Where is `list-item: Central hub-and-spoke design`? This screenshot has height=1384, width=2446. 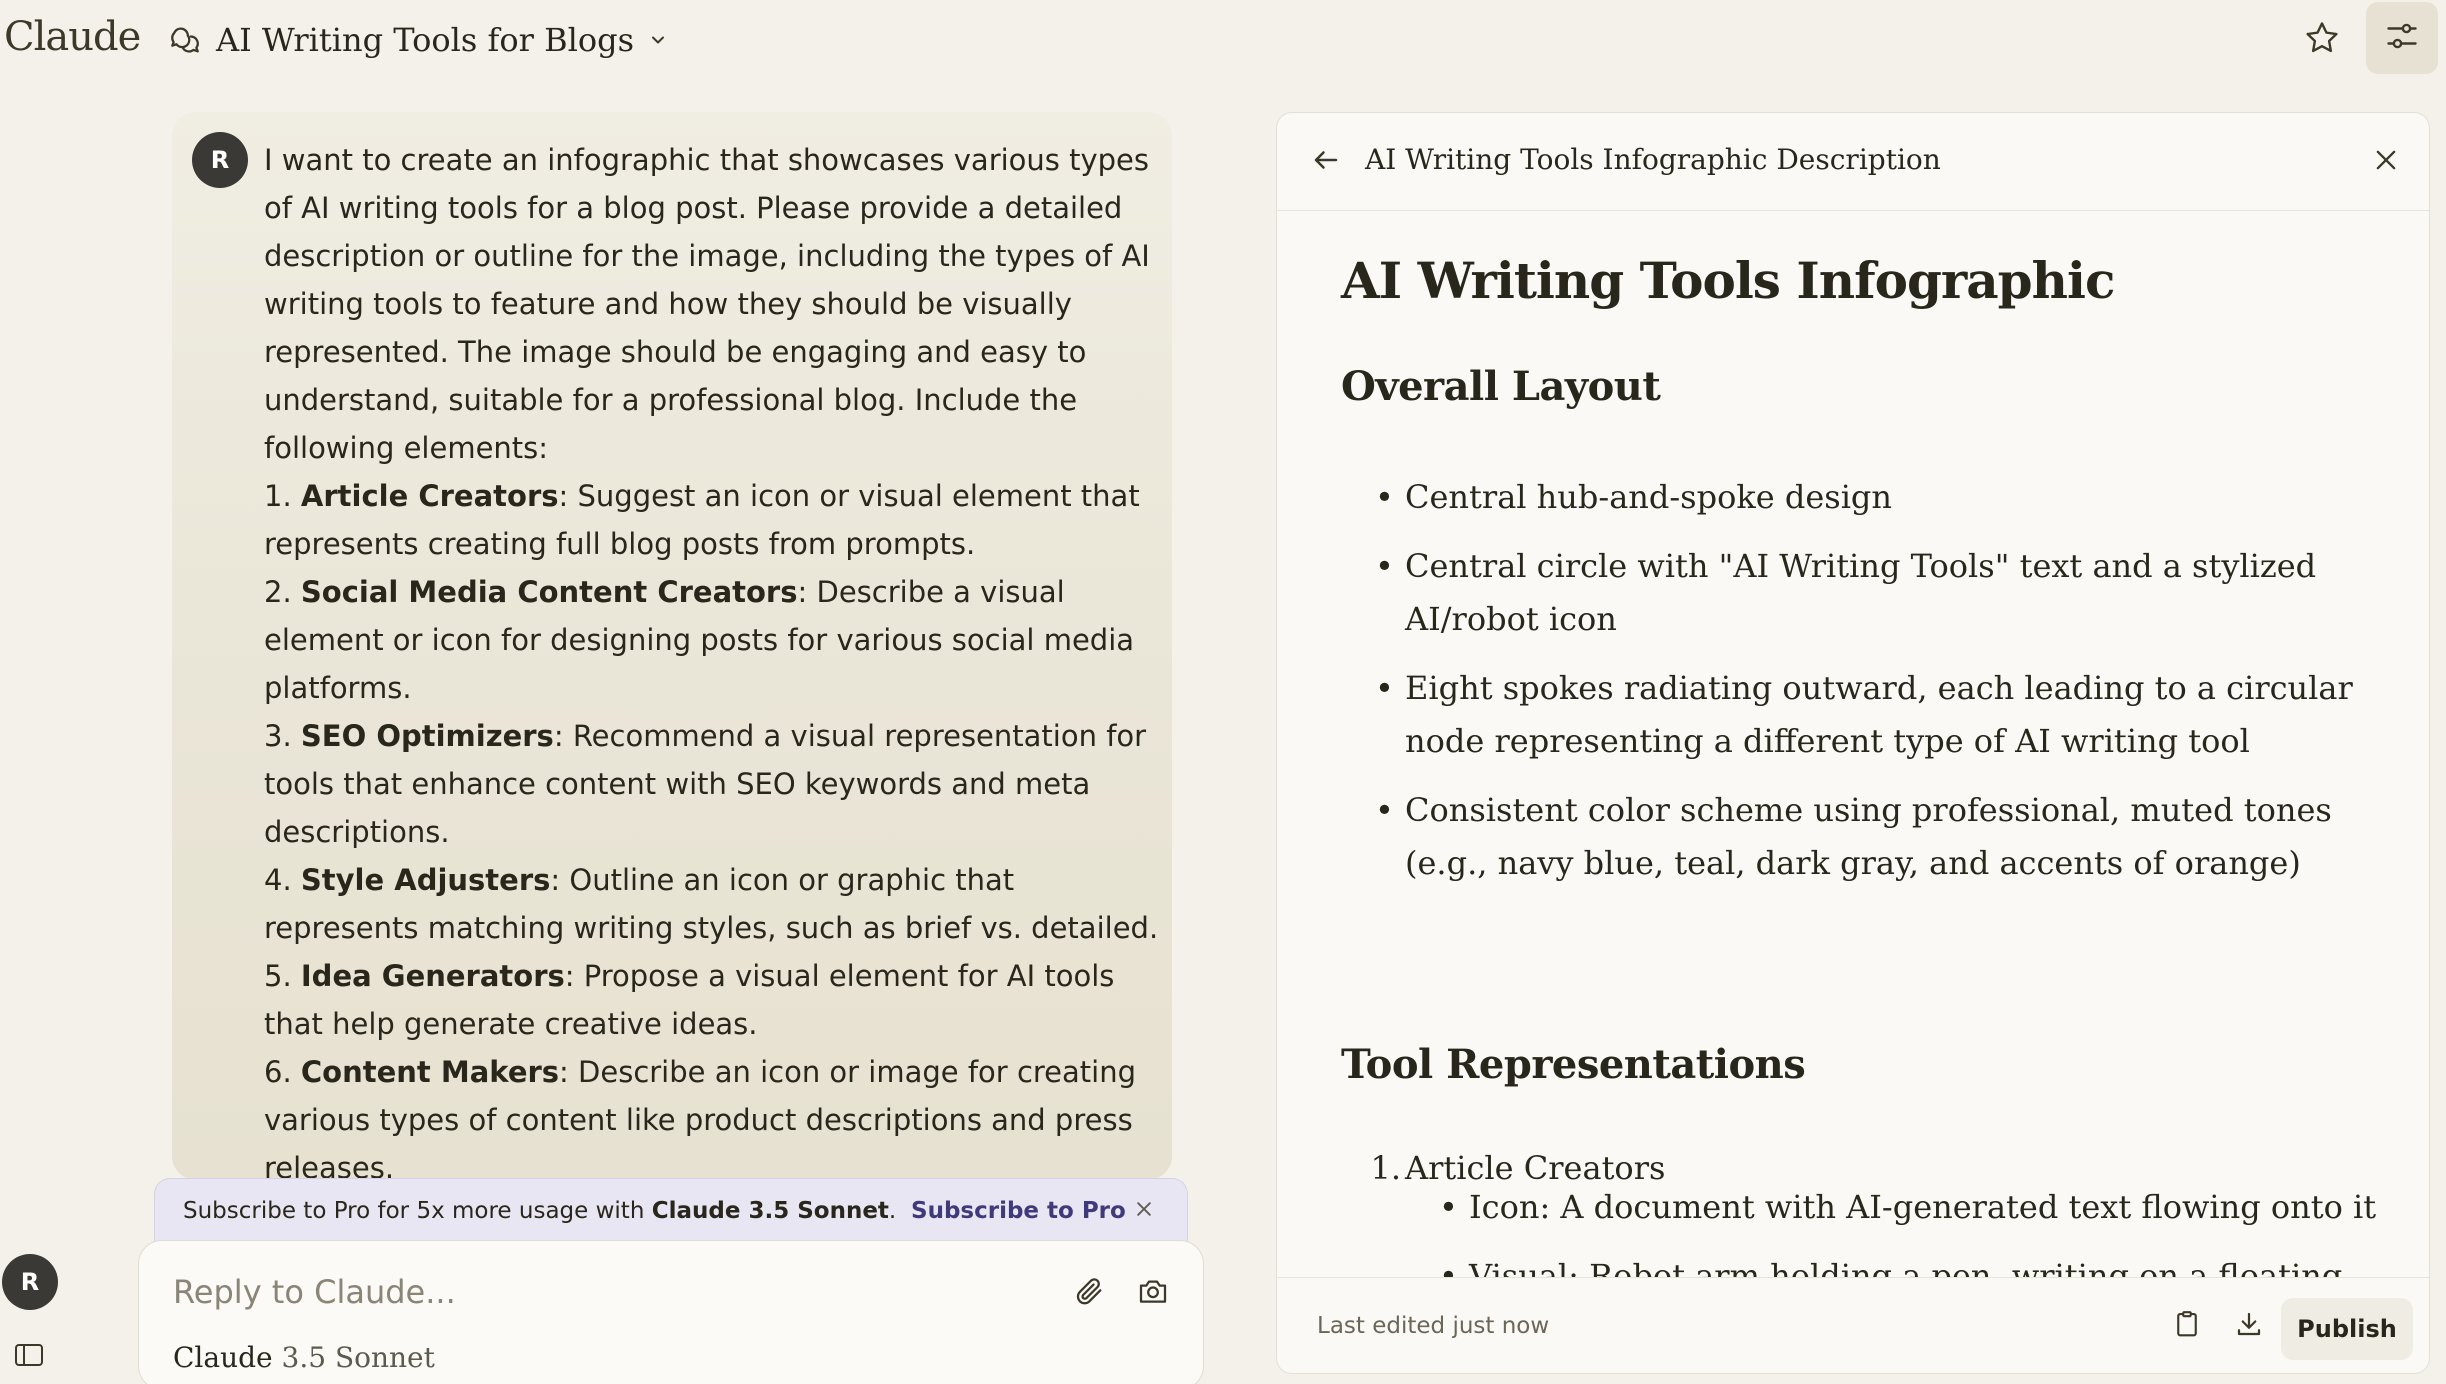 list-item: Central hub-and-spoke design is located at coordinates (1861, 497).